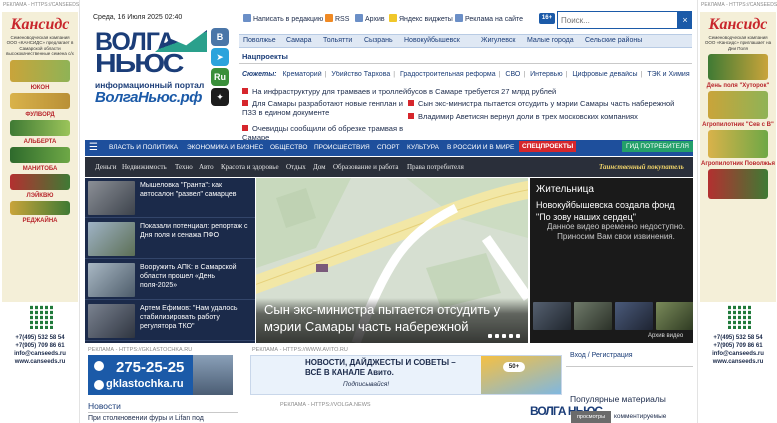 This screenshot has height=423, width=777. What do you see at coordinates (139, 64) in the screenshot?
I see `logo-line2: НЬЮС` at bounding box center [139, 64].